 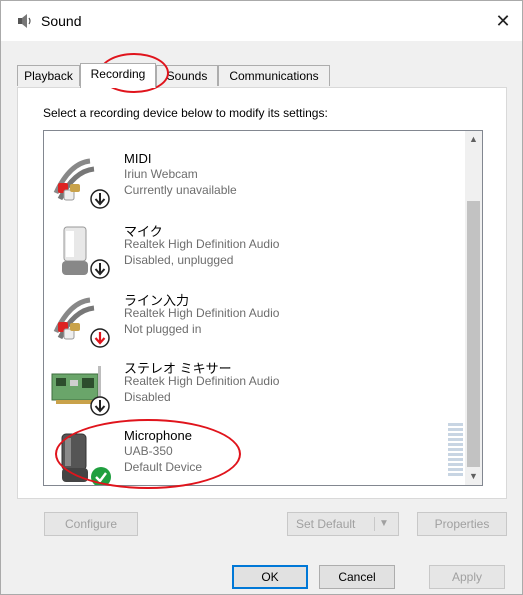 I want to click on title-bar: Sound ✕, so click(x=261, y=21).